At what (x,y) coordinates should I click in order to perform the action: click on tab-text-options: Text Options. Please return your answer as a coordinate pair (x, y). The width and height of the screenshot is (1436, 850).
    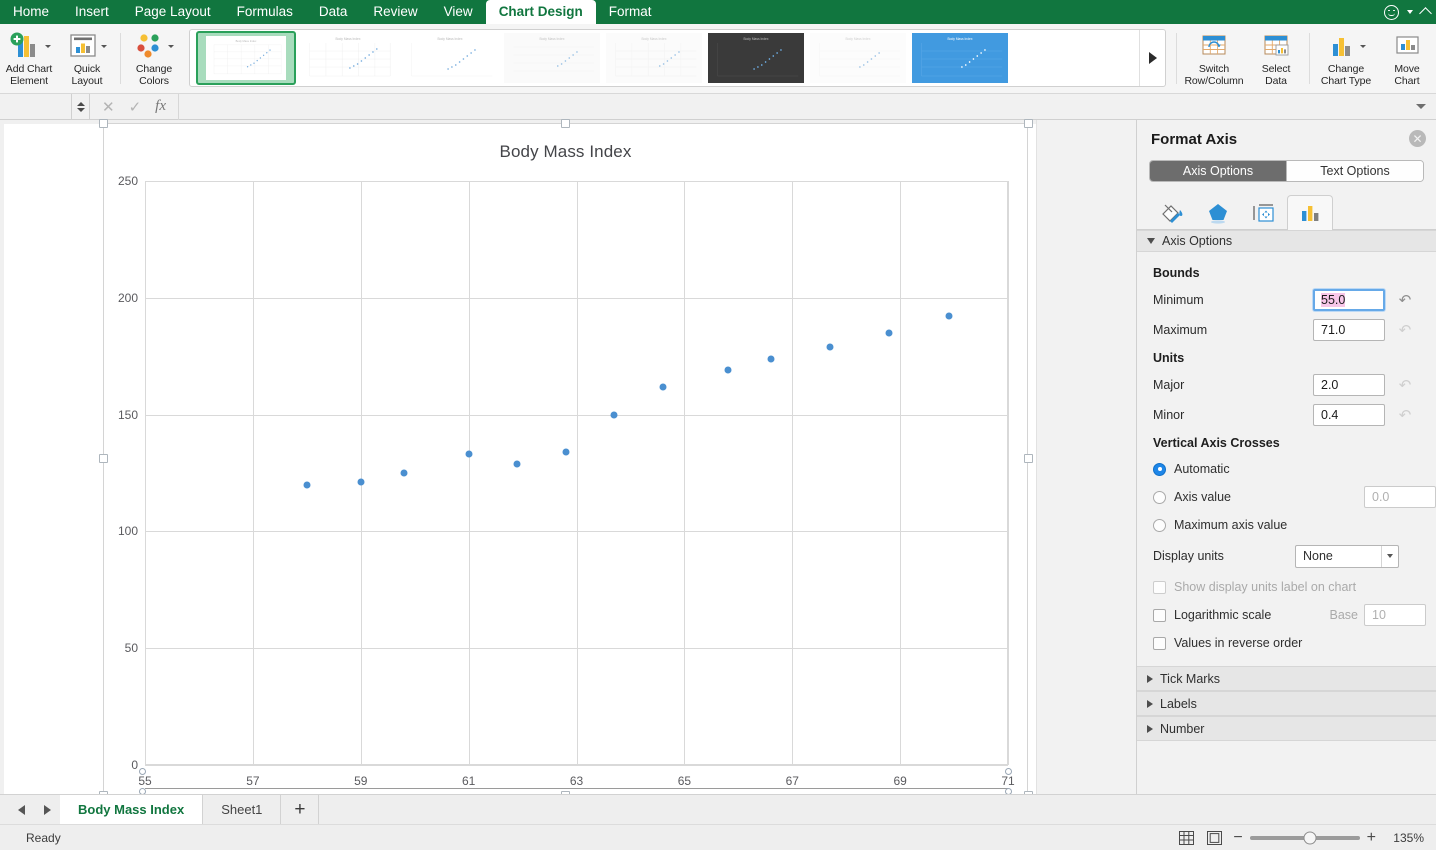
    Looking at the image, I should click on (1354, 171).